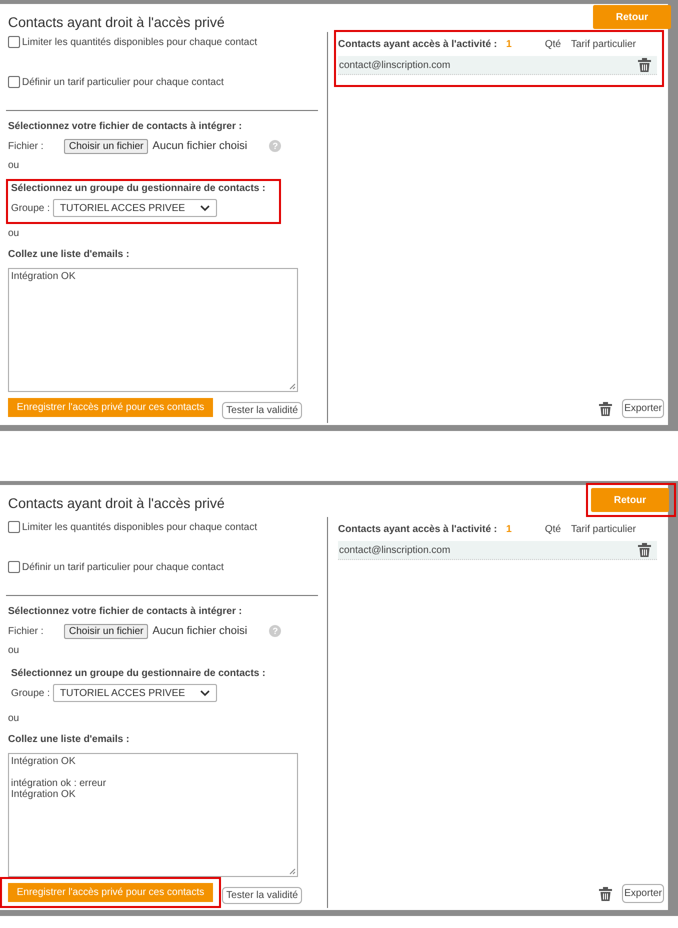 This screenshot has height=928, width=678. Describe the element at coordinates (153, 815) in the screenshot. I see `email-list-field: Intégration OK intégration ok : erreur Intégration OK` at that location.